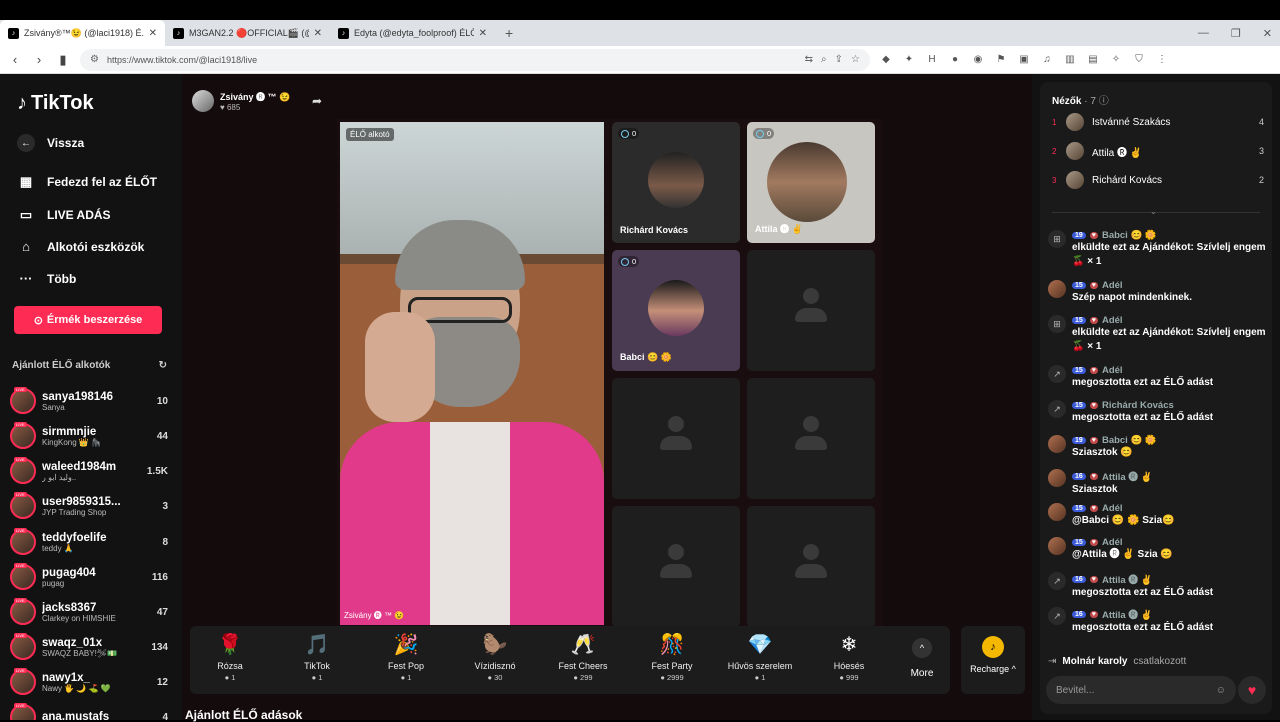  I want to click on creator-item: LIVE sirmmnjie KingKong 👑 🦍 44, so click(89, 436).